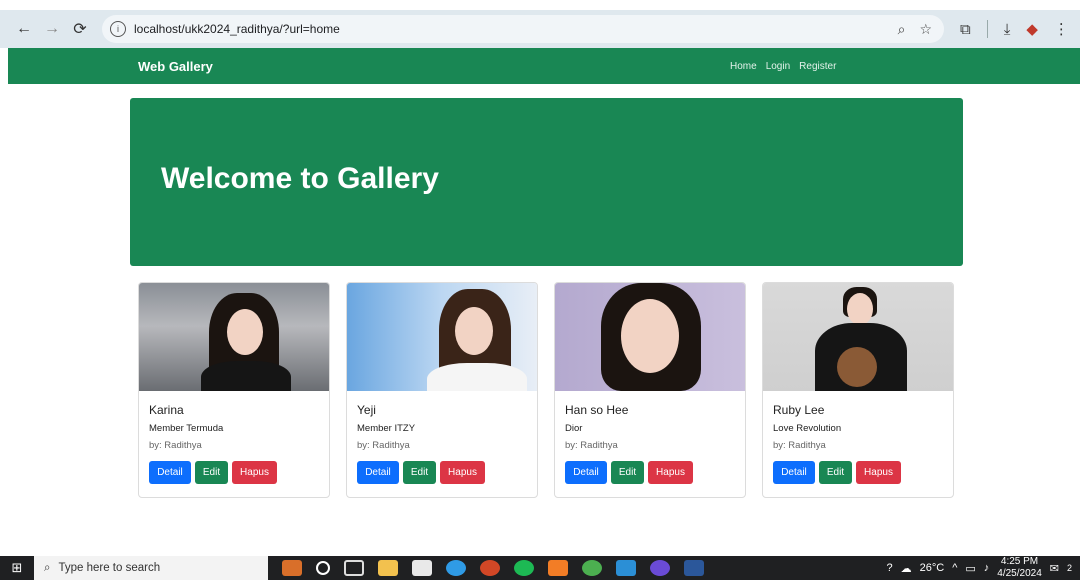 This screenshot has height=580, width=1080. What do you see at coordinates (456, 568) in the screenshot?
I see `edge-icon` at bounding box center [456, 568].